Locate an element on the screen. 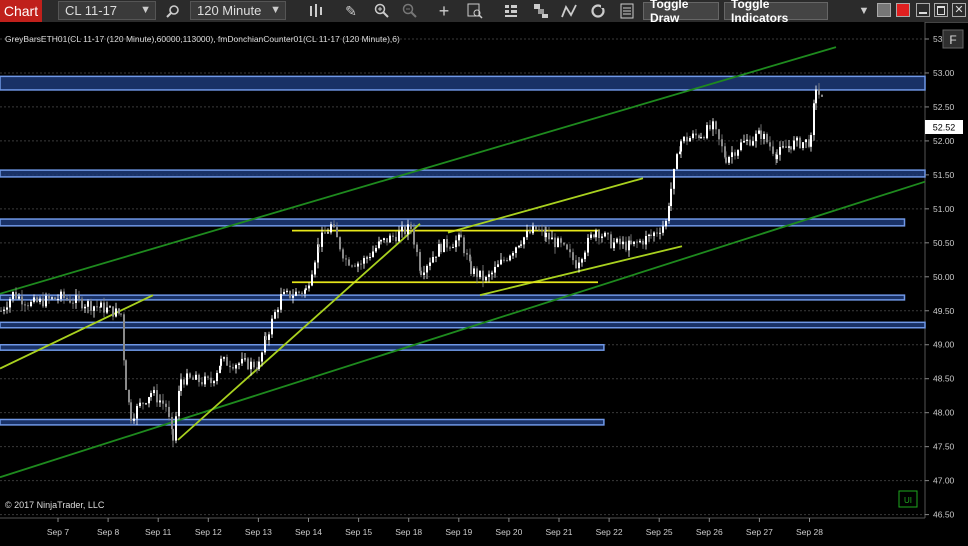 The image size is (968, 546). drawing-tools-icon is located at coordinates (569, 11).